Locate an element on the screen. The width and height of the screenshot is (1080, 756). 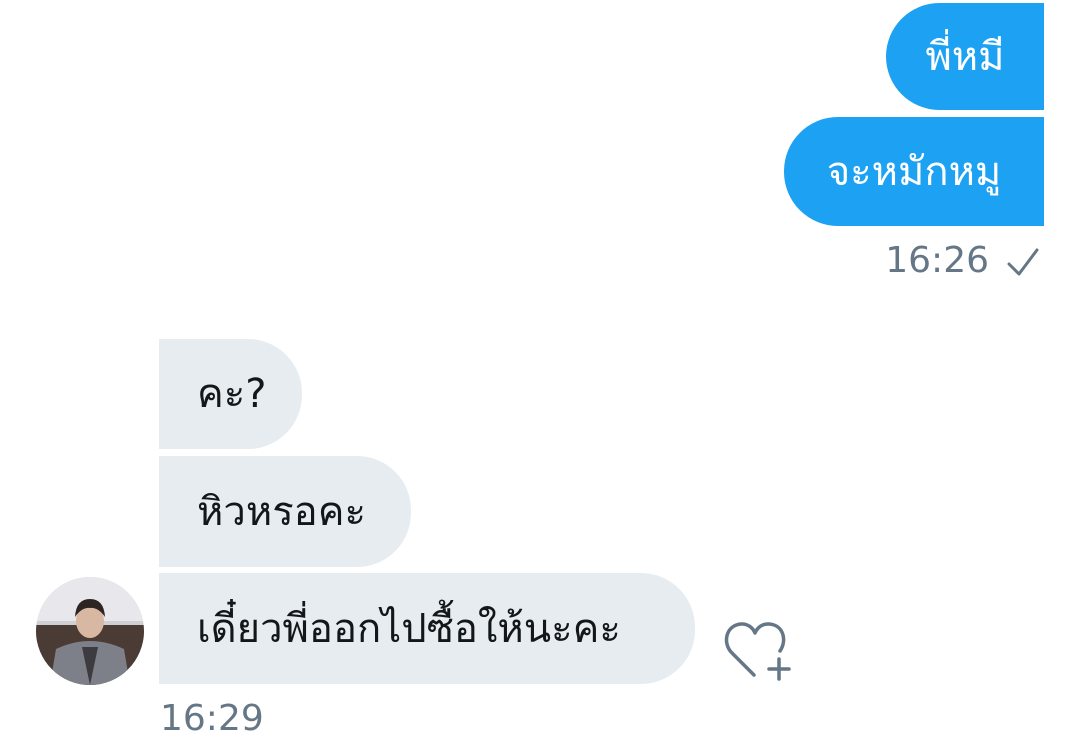
message-text: จะหมักหมู is located at coordinates (914, 171).